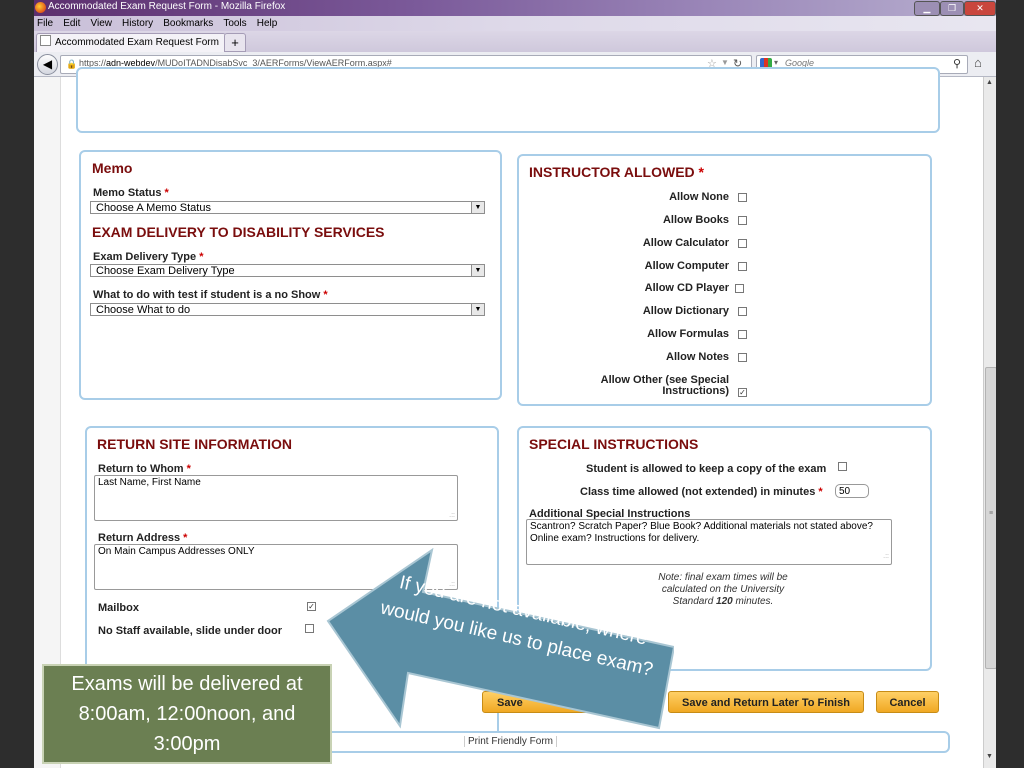  I want to click on no-staff-label: No Staff available, slide under door, so click(190, 631).